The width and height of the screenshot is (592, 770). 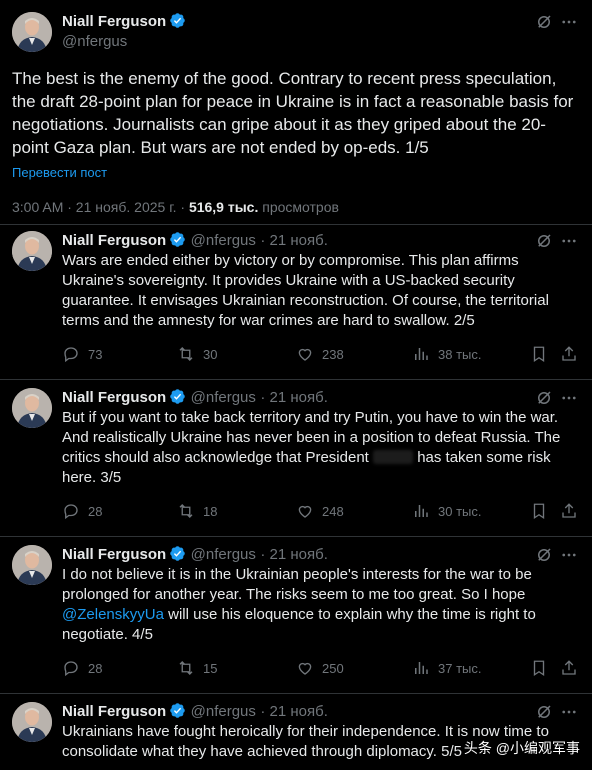 What do you see at coordinates (95, 354) in the screenshot?
I see `reply-count: 73` at bounding box center [95, 354].